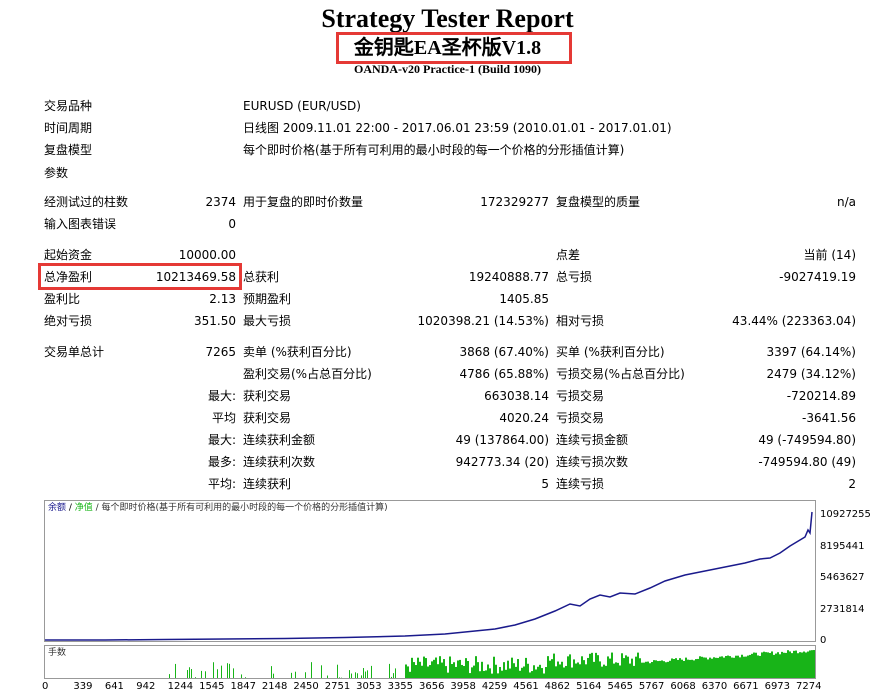 Image resolution: width=895 pixels, height=698 pixels. Describe the element at coordinates (307, 374) in the screenshot. I see `profit-trades-label: 盈利交易(%占总百分比)` at that location.